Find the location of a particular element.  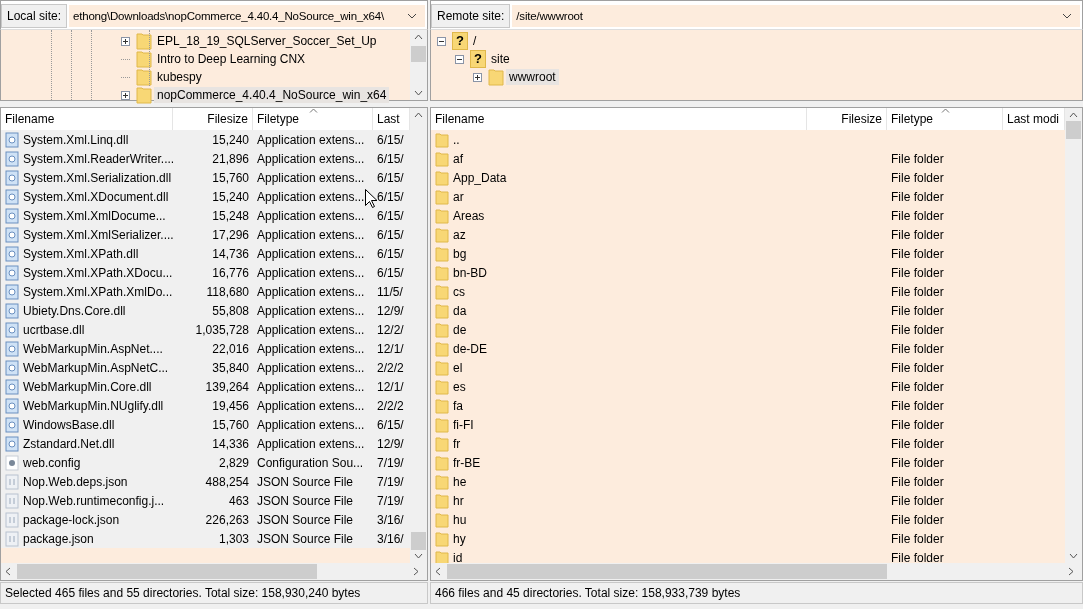

file-row: hu File folder is located at coordinates (748, 519).